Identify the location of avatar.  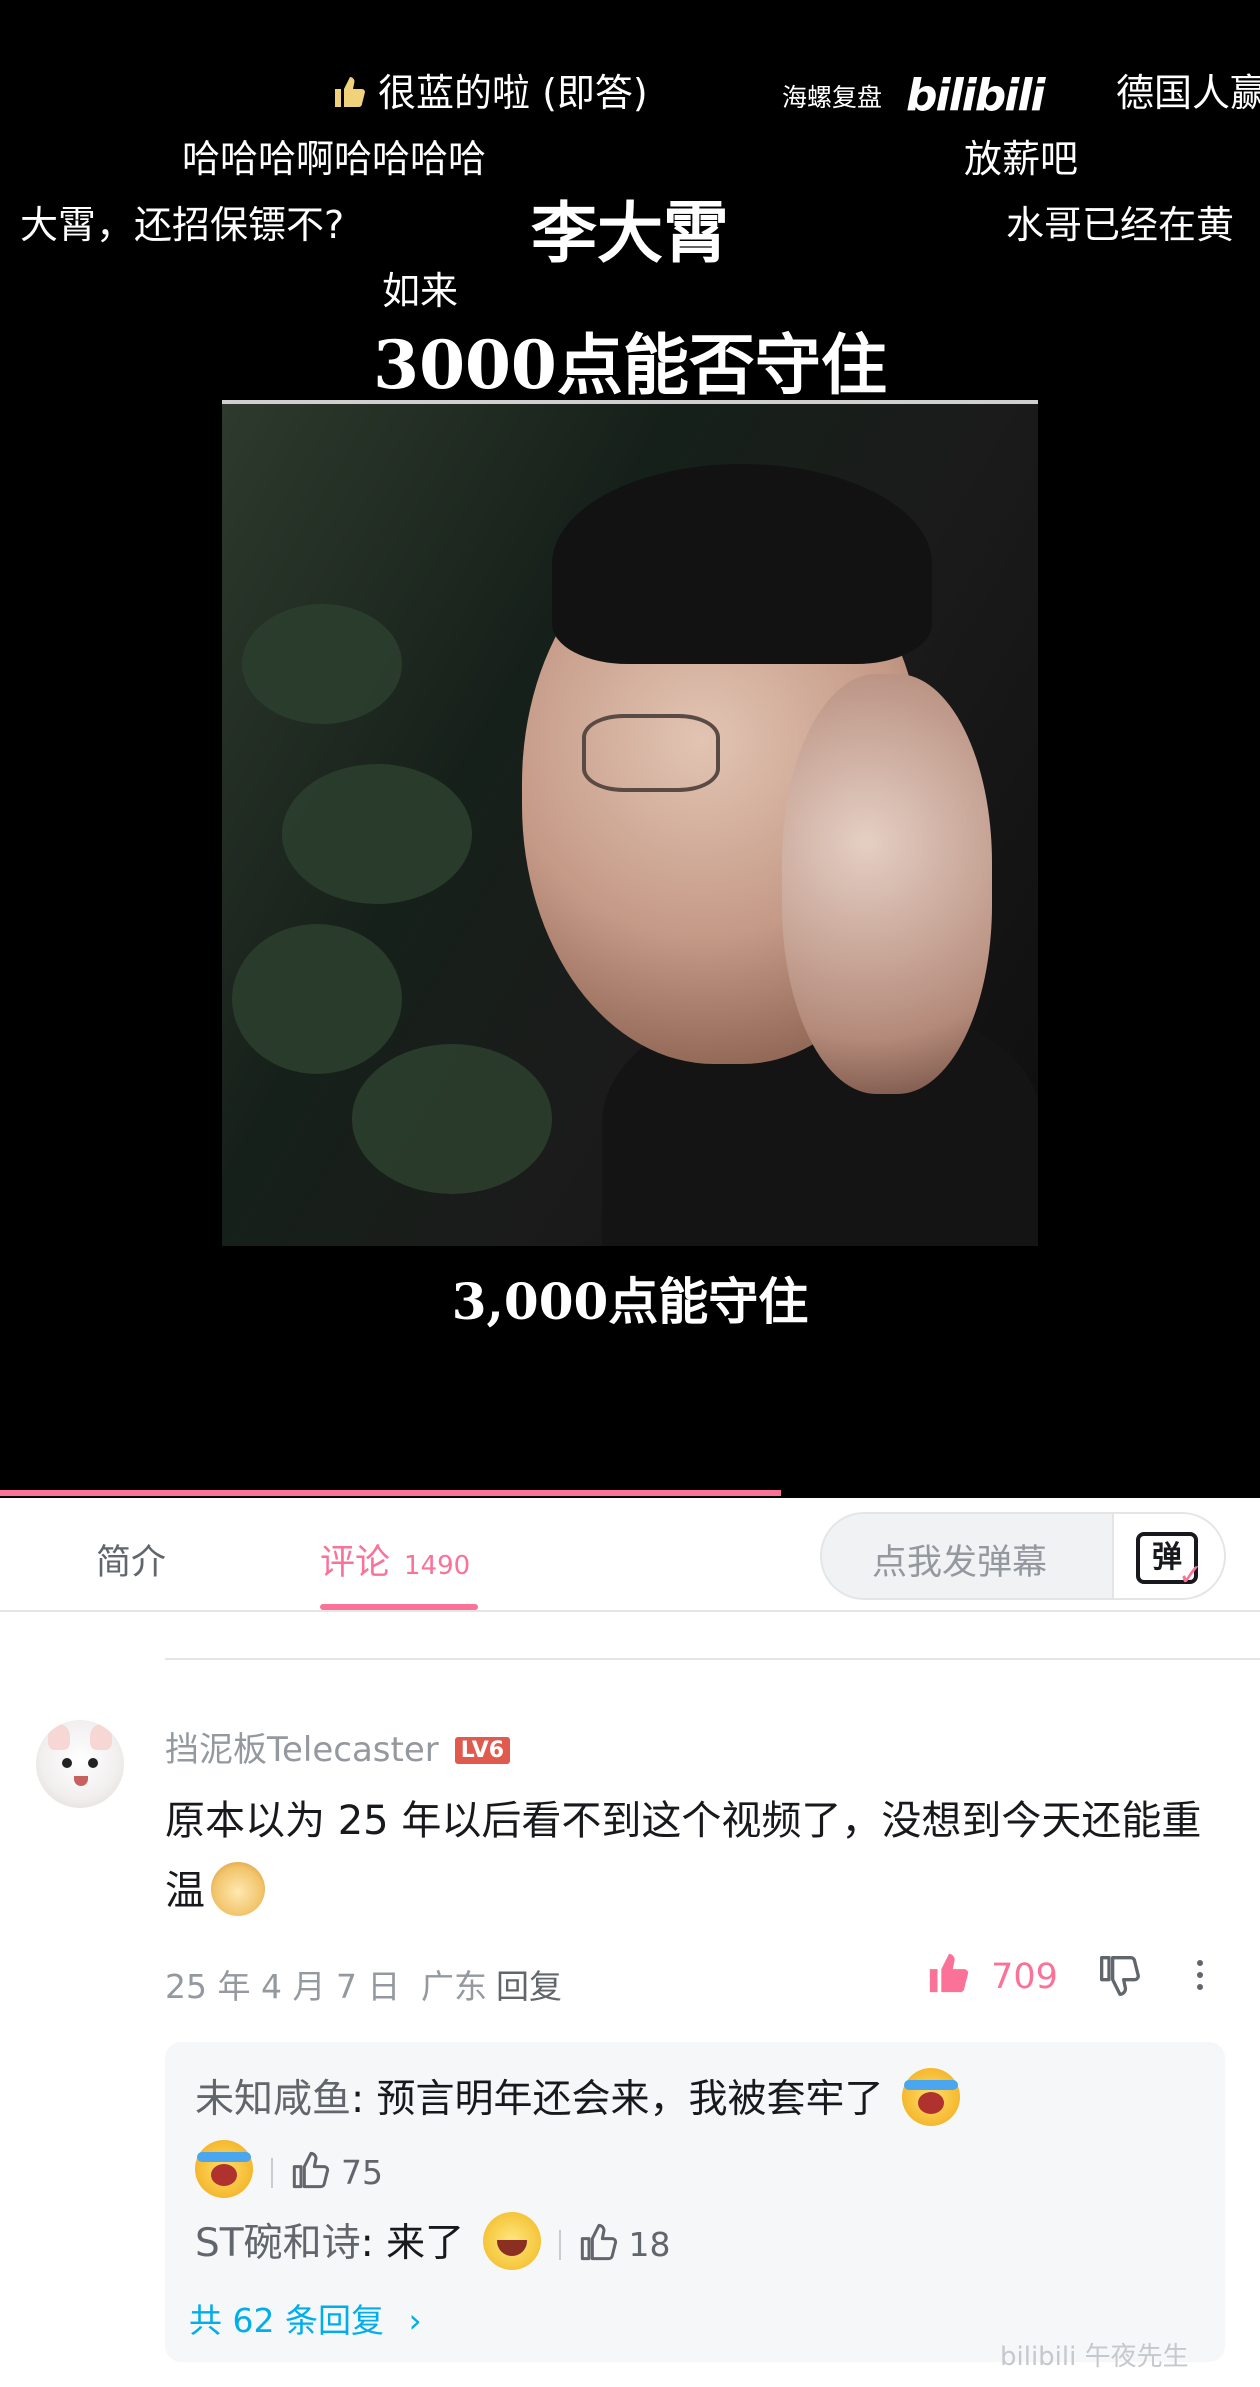
(80, 1764).